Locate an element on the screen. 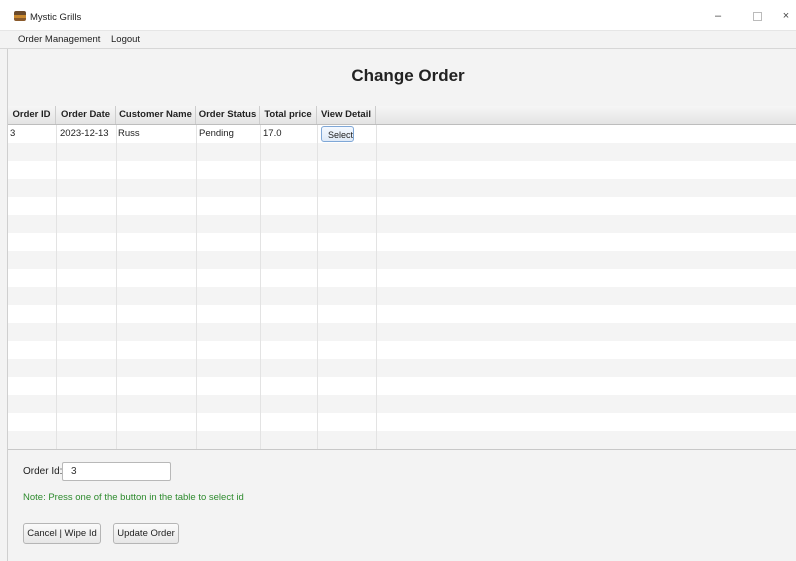 The image size is (796, 561). cell-customer-name: Russ is located at coordinates (129, 133).